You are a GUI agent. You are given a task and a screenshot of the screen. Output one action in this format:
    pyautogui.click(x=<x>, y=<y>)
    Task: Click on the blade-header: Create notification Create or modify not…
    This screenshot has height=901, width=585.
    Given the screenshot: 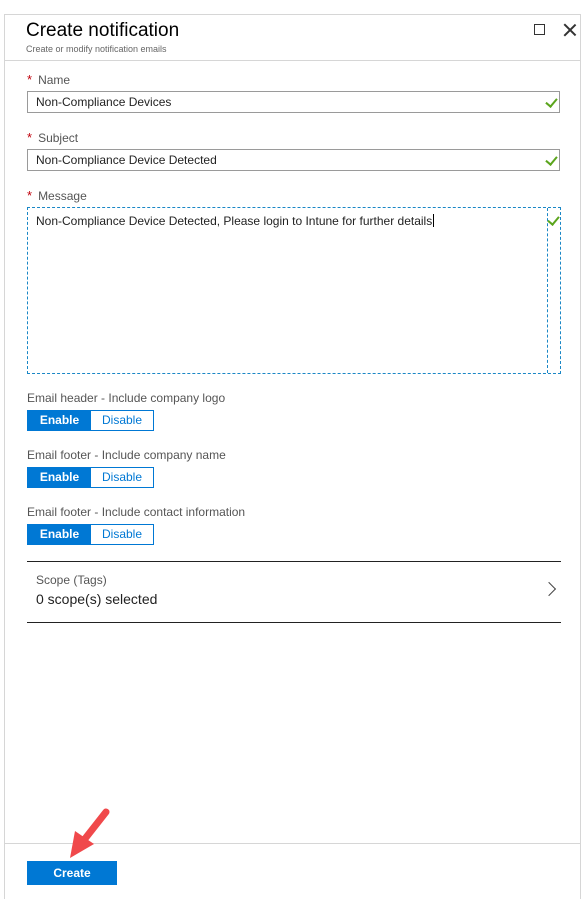 What is the action you would take?
    pyautogui.click(x=292, y=38)
    